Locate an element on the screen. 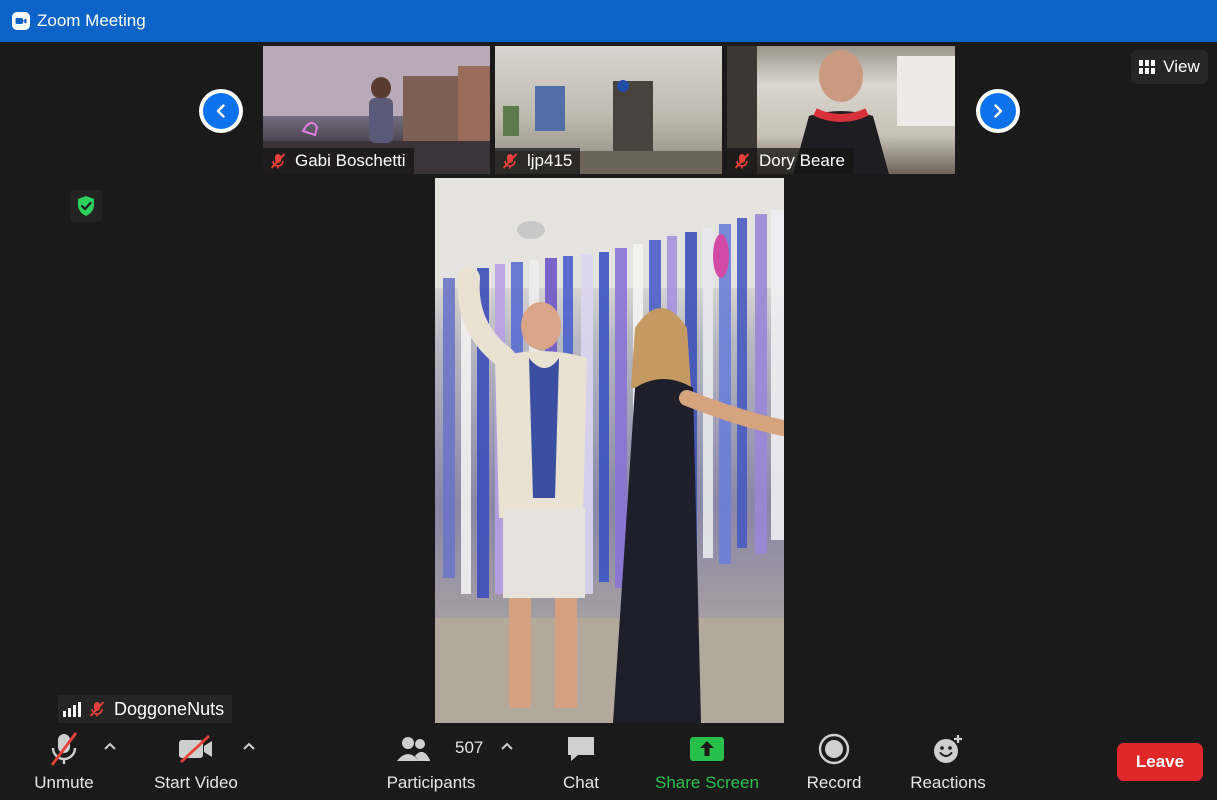  share-screen-icon is located at coordinates (707, 749).